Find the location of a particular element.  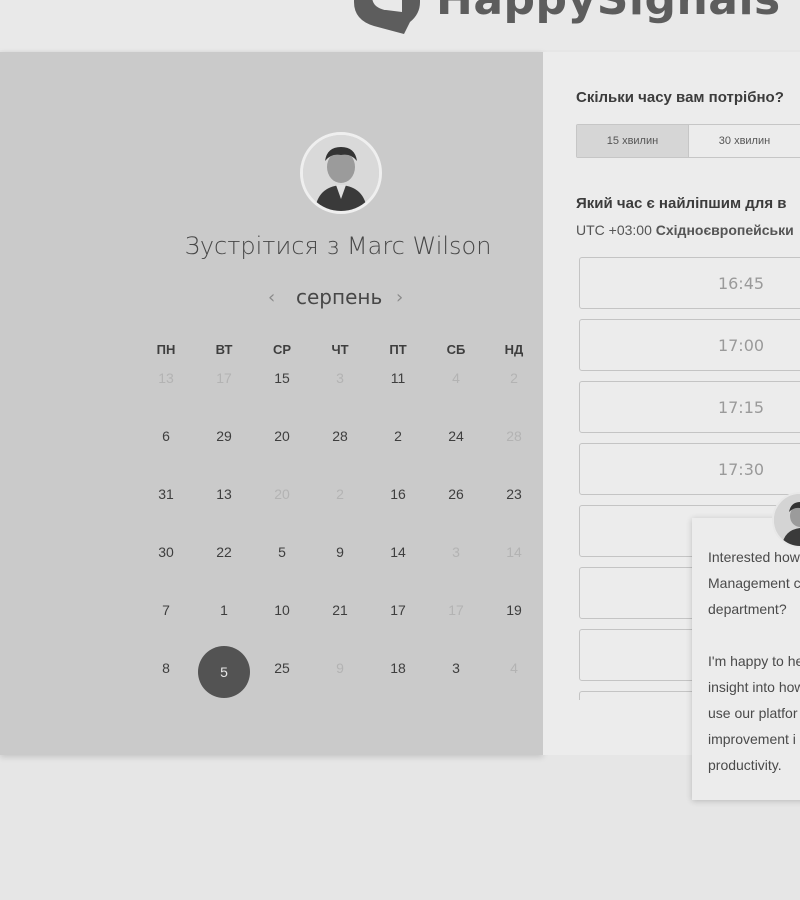

calendar-day-selected: 5 is located at coordinates (224, 682).